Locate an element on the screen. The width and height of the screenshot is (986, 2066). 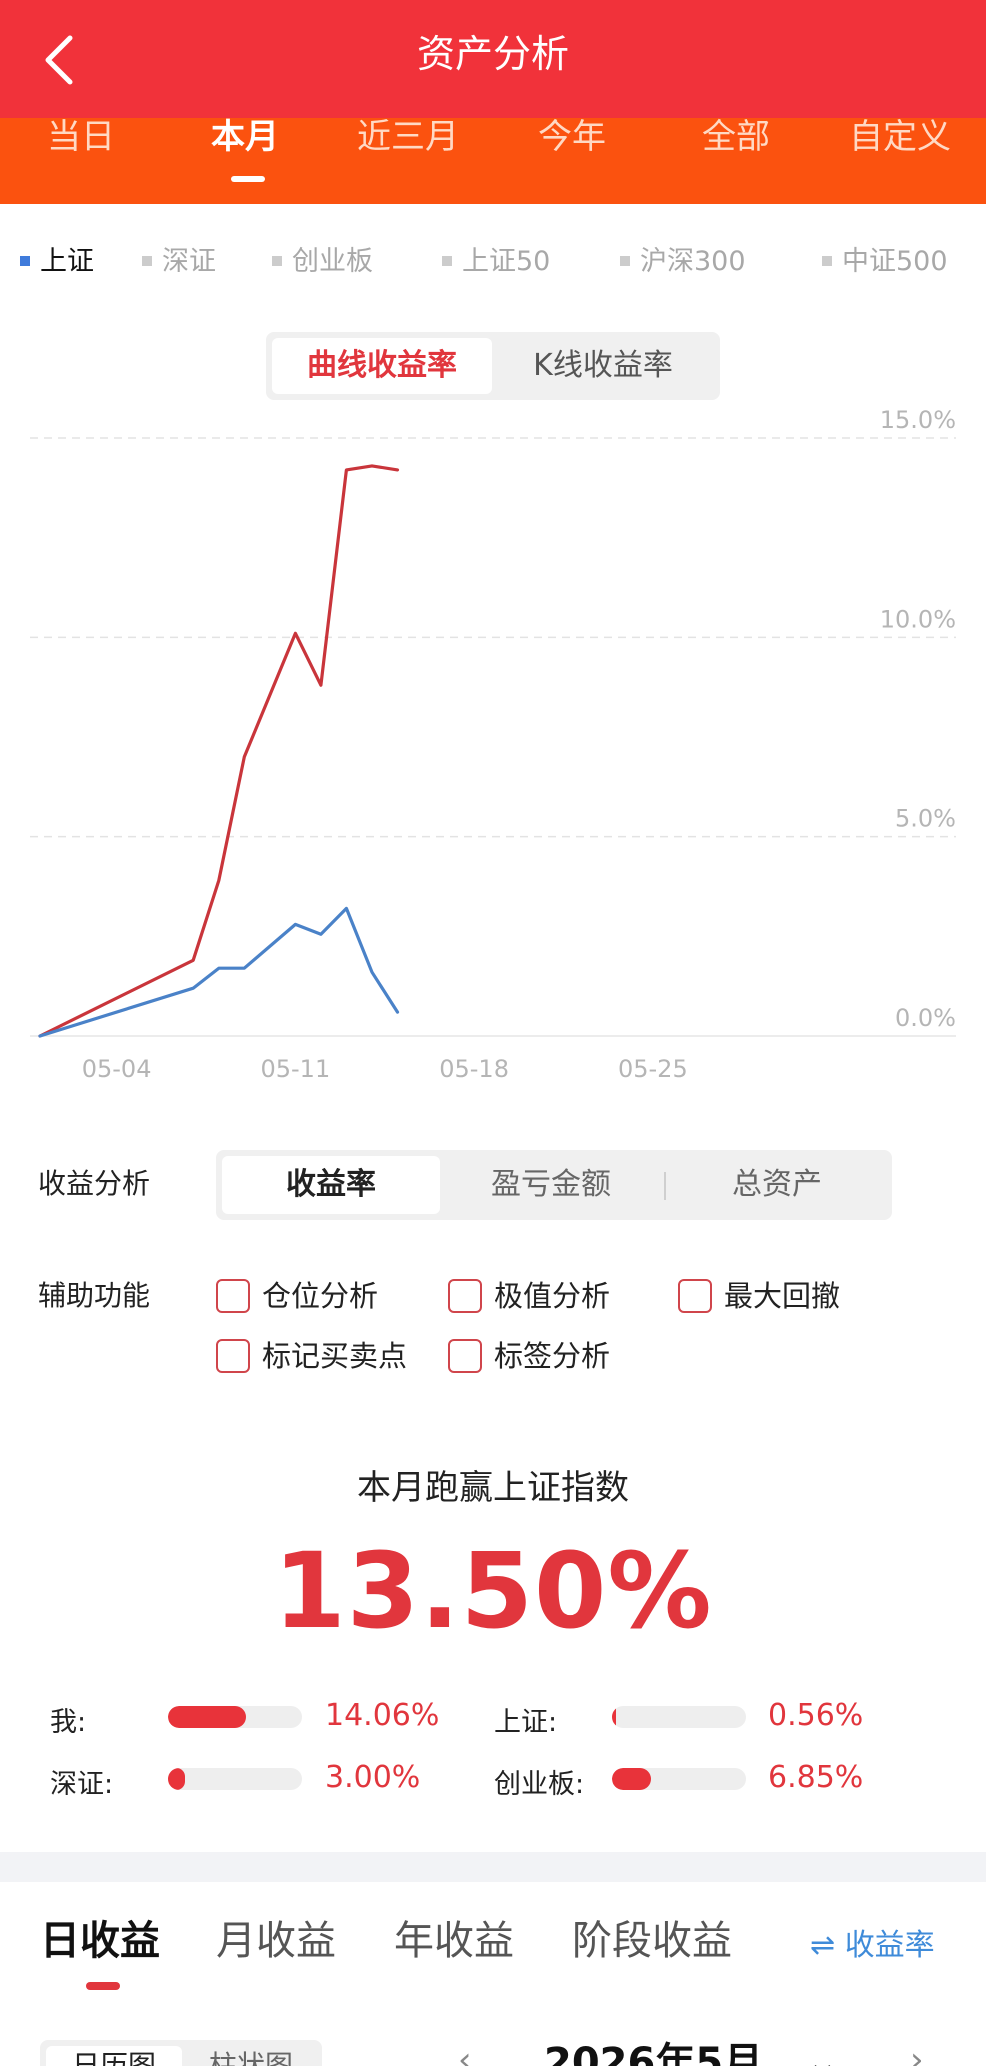
tab-all: 全部 is located at coordinates (736, 159).